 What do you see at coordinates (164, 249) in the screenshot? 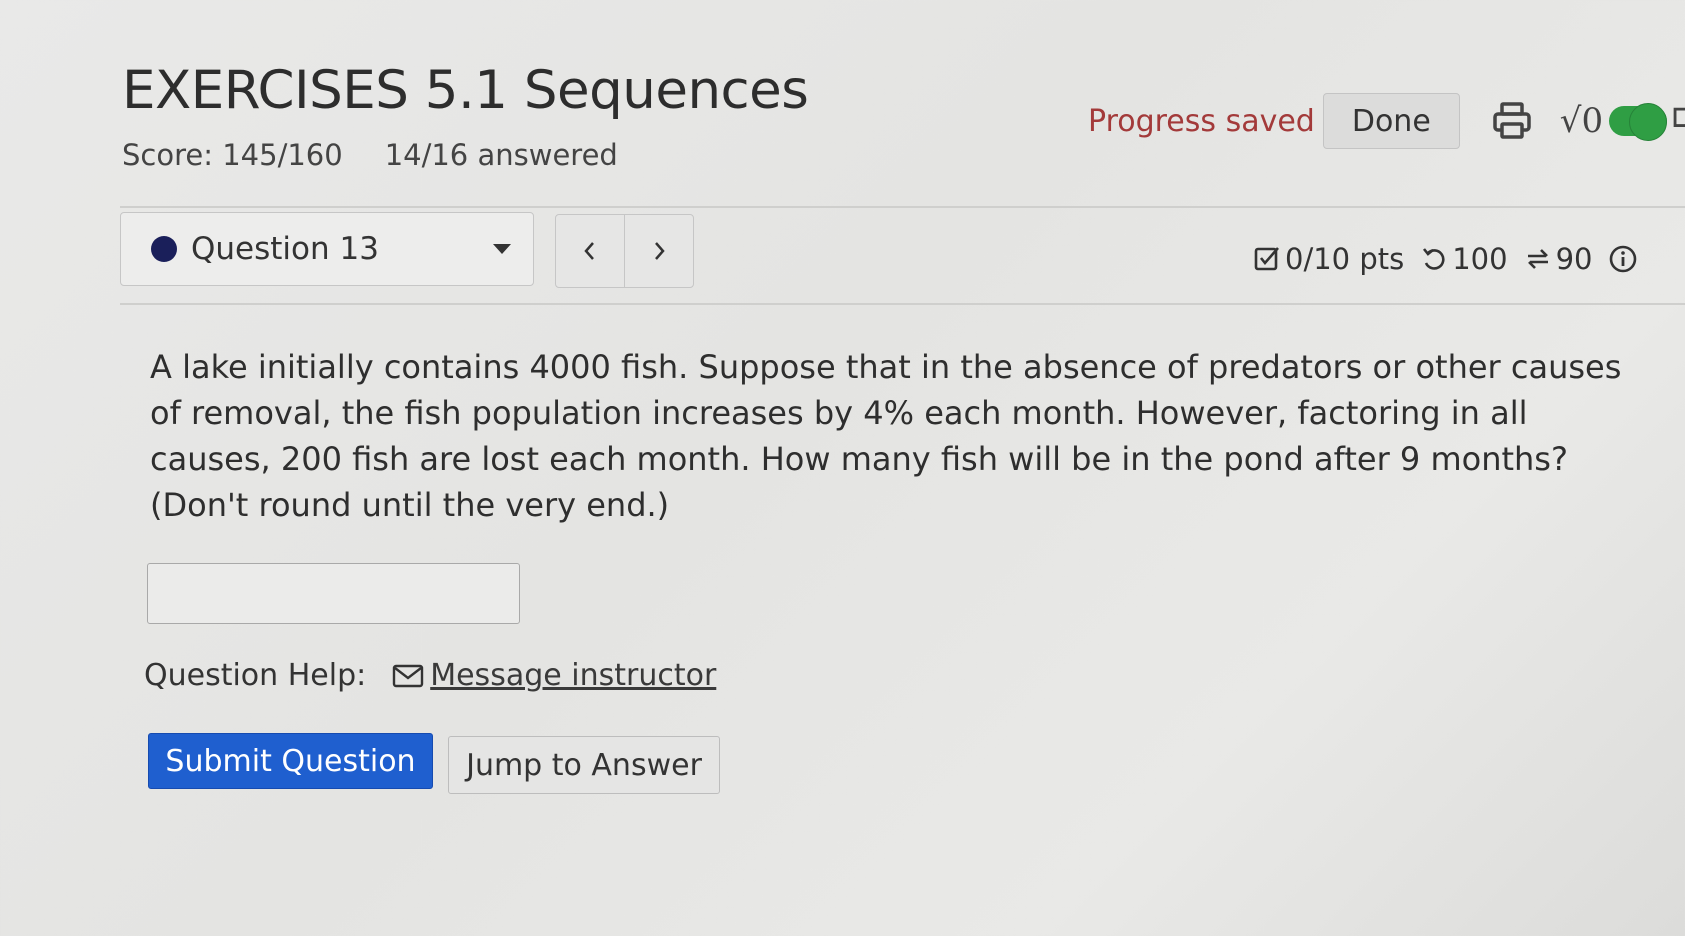
I see `question-status-dot` at bounding box center [164, 249].